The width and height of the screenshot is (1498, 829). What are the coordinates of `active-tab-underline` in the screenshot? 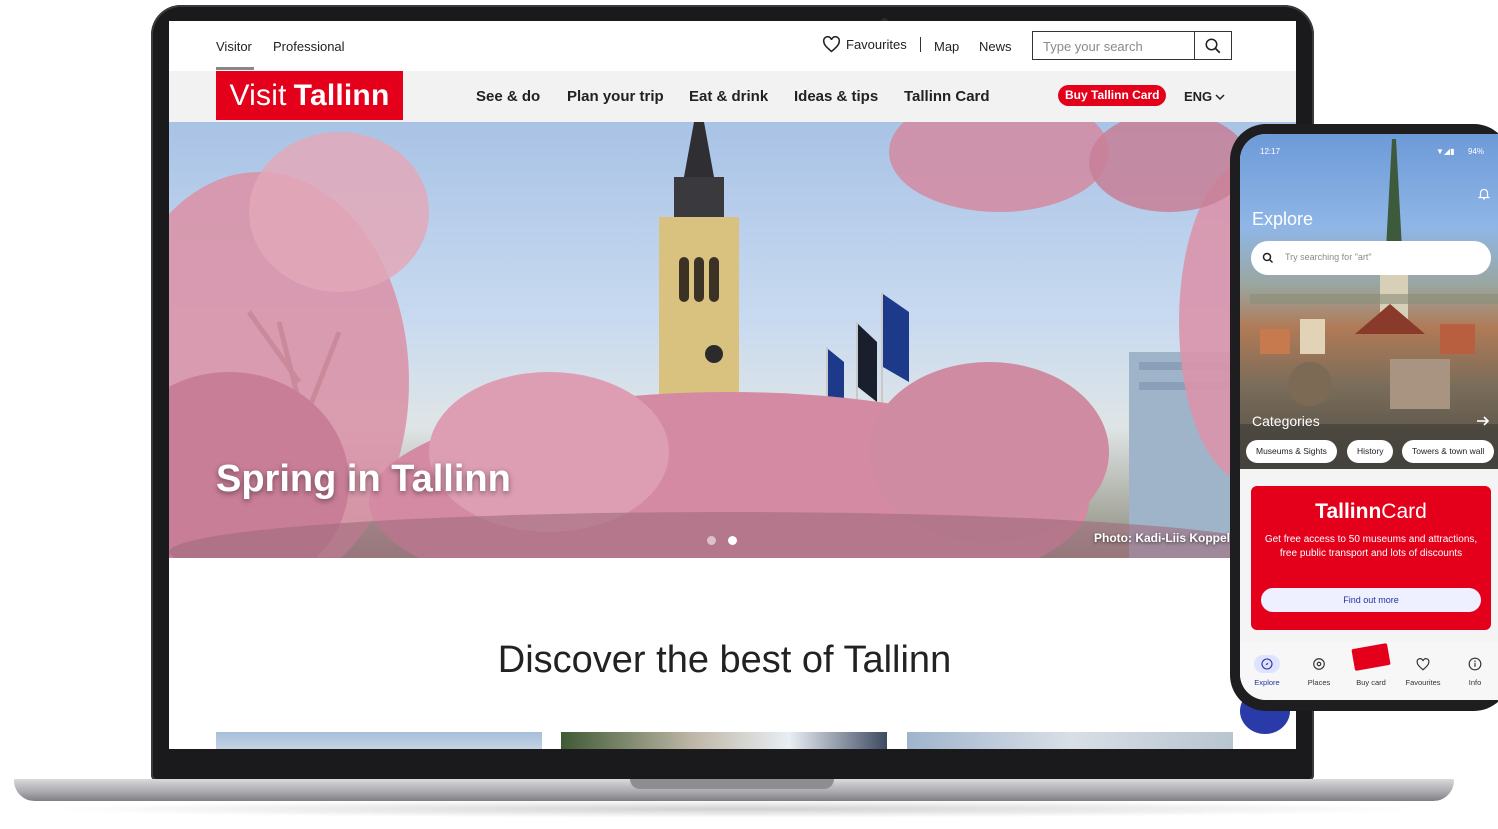 It's located at (235, 68).